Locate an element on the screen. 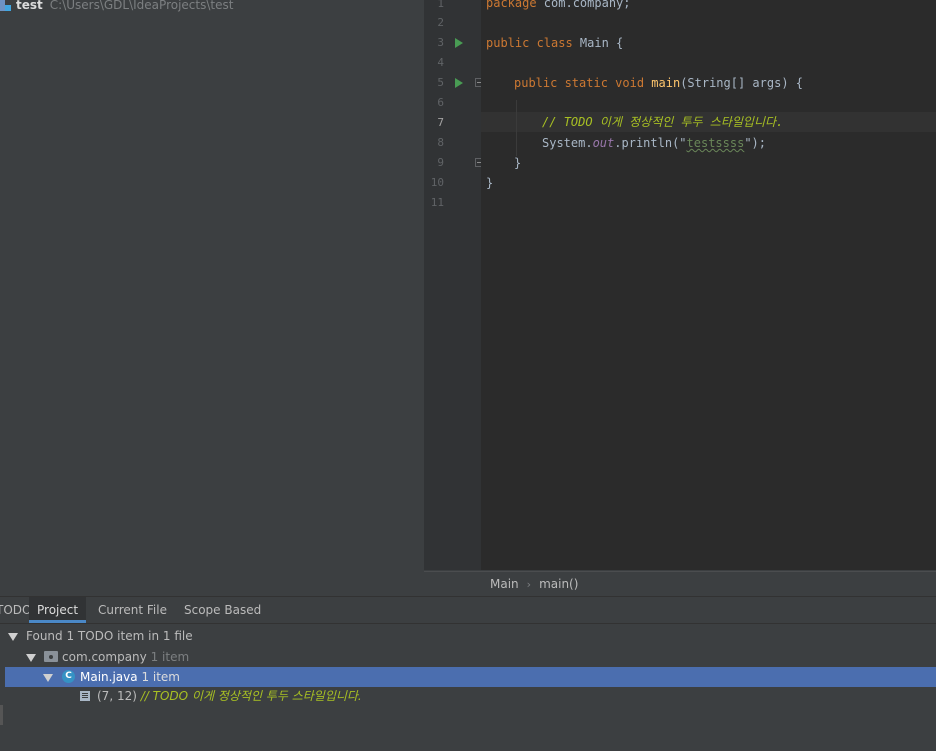 The image size is (936, 751). editor-gutter: 1 2 3 4 5 6 7 8 9 10 11 is located at coordinates (454, 285).